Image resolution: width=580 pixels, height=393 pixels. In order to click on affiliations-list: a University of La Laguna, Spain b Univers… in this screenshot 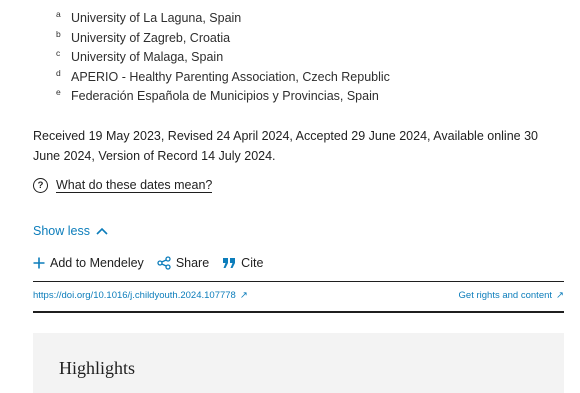, I will do `click(223, 58)`.